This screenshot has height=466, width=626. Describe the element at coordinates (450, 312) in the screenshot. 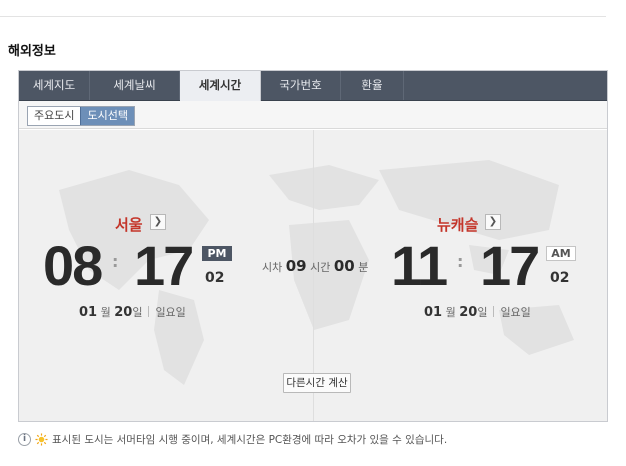

I see `right-month-unit: 월` at that location.